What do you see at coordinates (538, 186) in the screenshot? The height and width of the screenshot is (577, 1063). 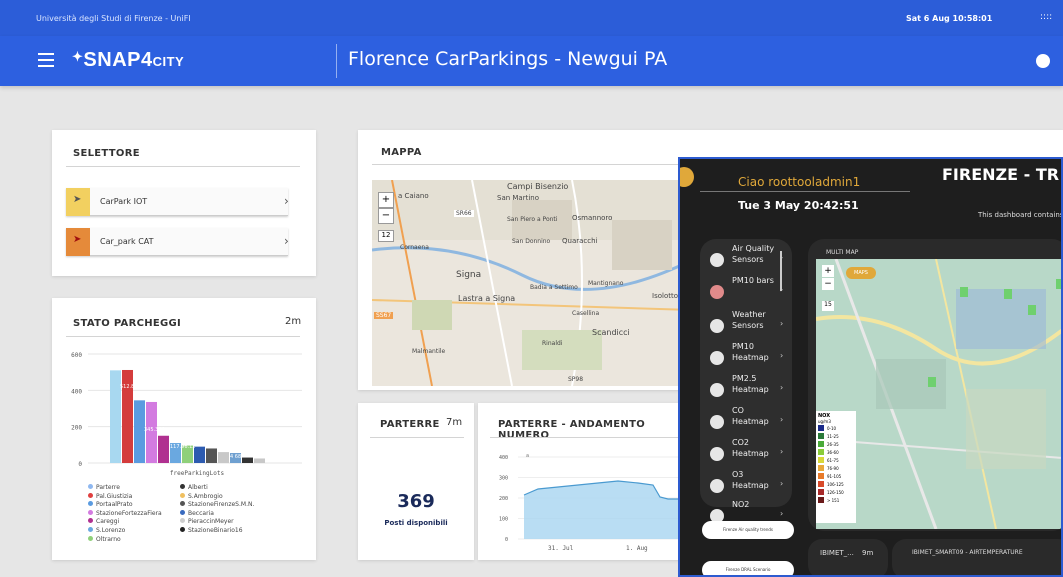 I see `map-place-label: Campi Bisenzio` at bounding box center [538, 186].